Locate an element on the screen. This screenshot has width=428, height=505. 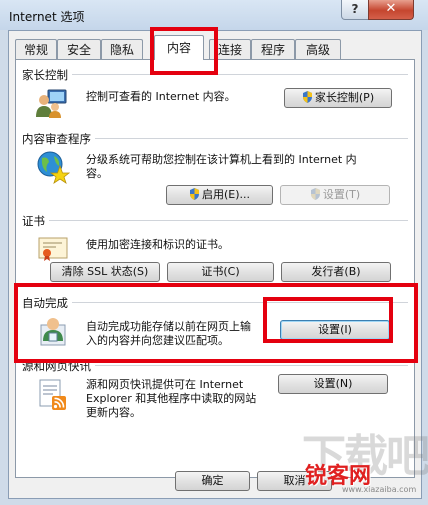
feeds-settings-button: 设置(N) is located at coordinates (333, 384).